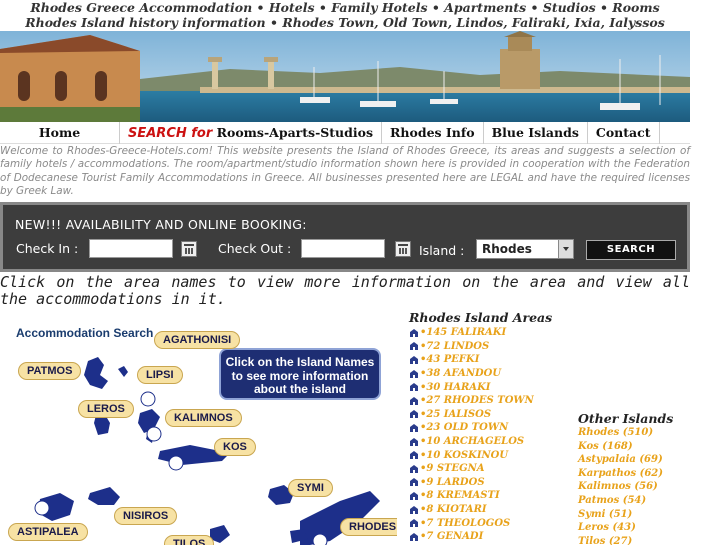 This screenshot has width=727, height=545. What do you see at coordinates (47, 248) in the screenshot?
I see `checkin-label: Check In :` at bounding box center [47, 248].